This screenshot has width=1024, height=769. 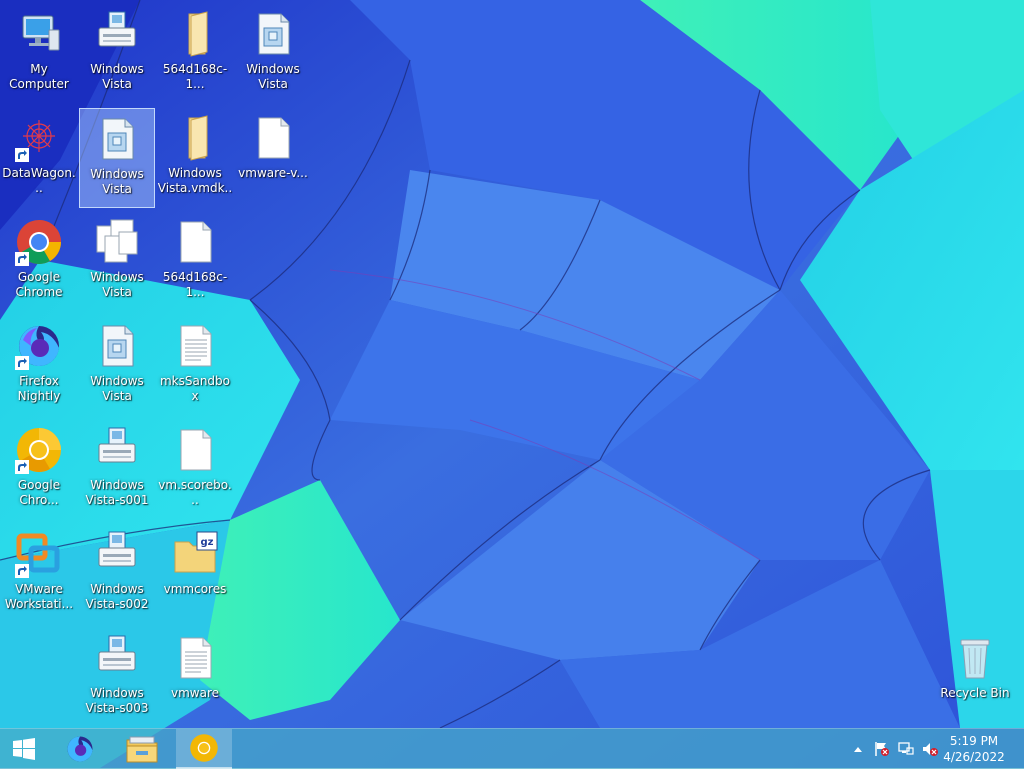 I want to click on desktop-icon-vmmcores: gz vmmcores, so click(x=195, y=574).